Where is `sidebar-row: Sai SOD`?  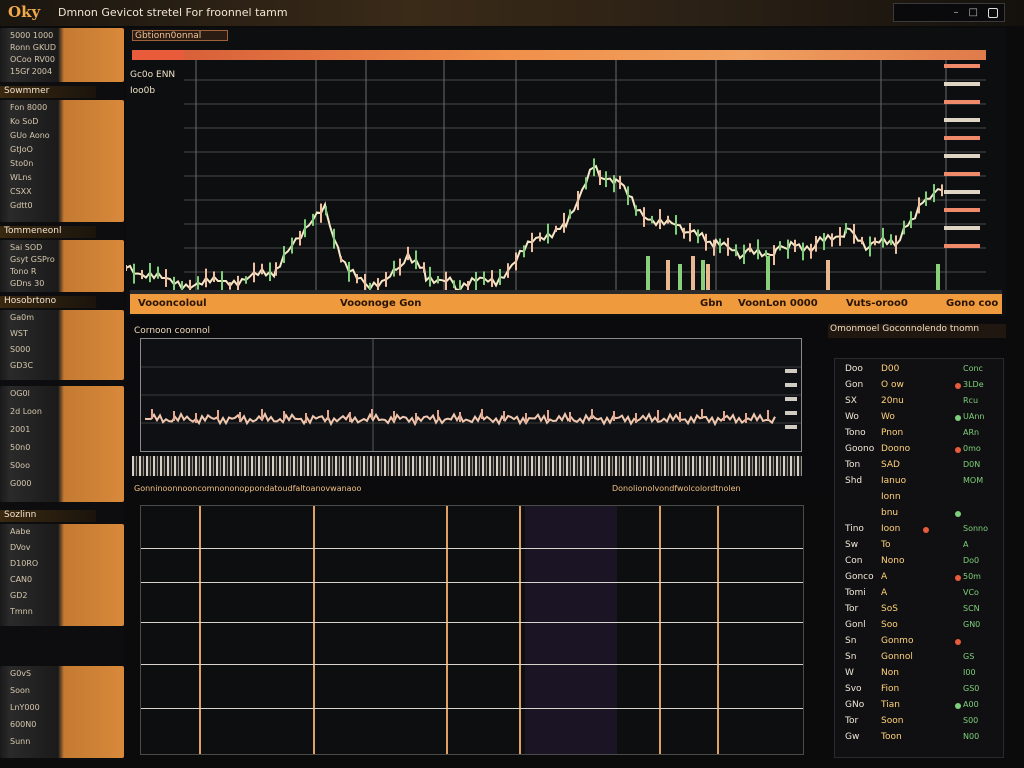
sidebar-row: Sai SOD is located at coordinates (26, 247).